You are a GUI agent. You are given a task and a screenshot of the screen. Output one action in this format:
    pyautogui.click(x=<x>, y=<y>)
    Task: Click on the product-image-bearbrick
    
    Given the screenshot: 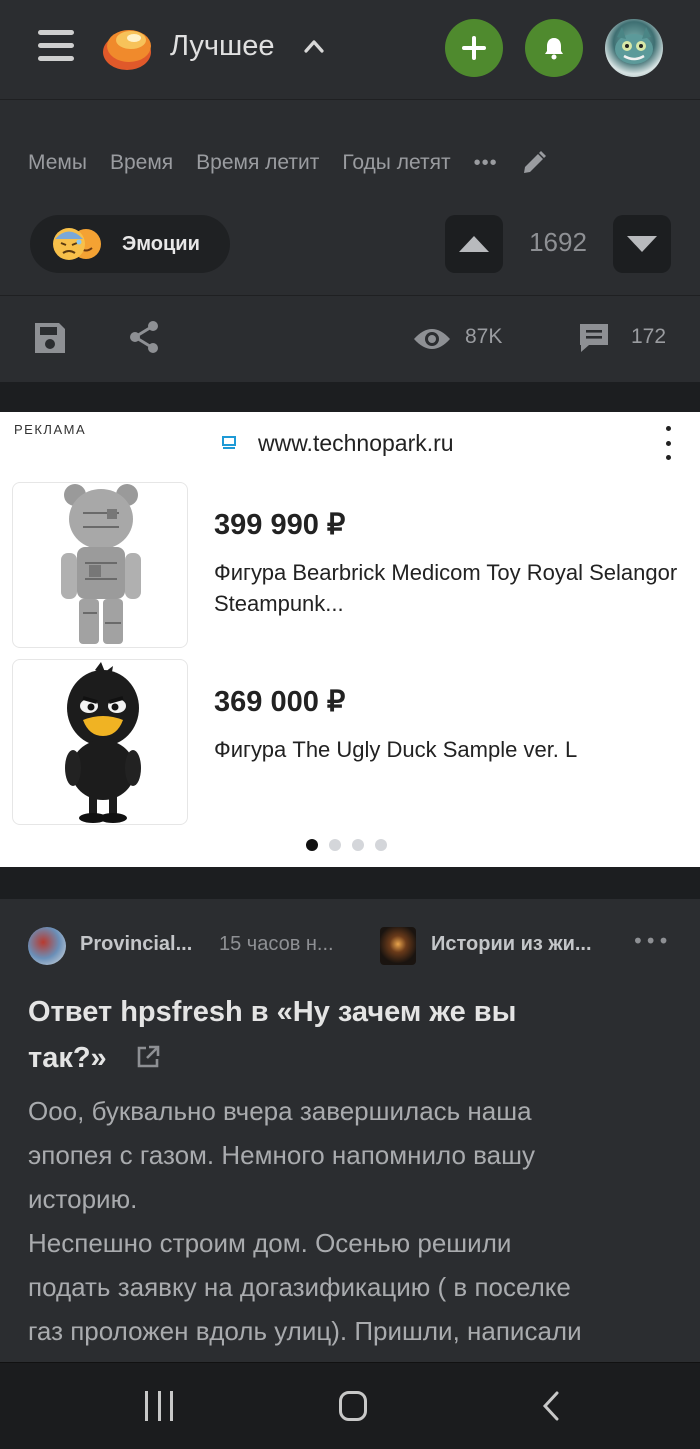 What is the action you would take?
    pyautogui.click(x=100, y=565)
    